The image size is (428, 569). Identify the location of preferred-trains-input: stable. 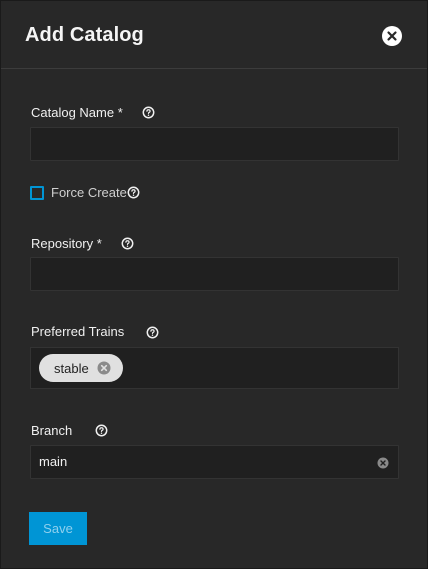
(214, 368).